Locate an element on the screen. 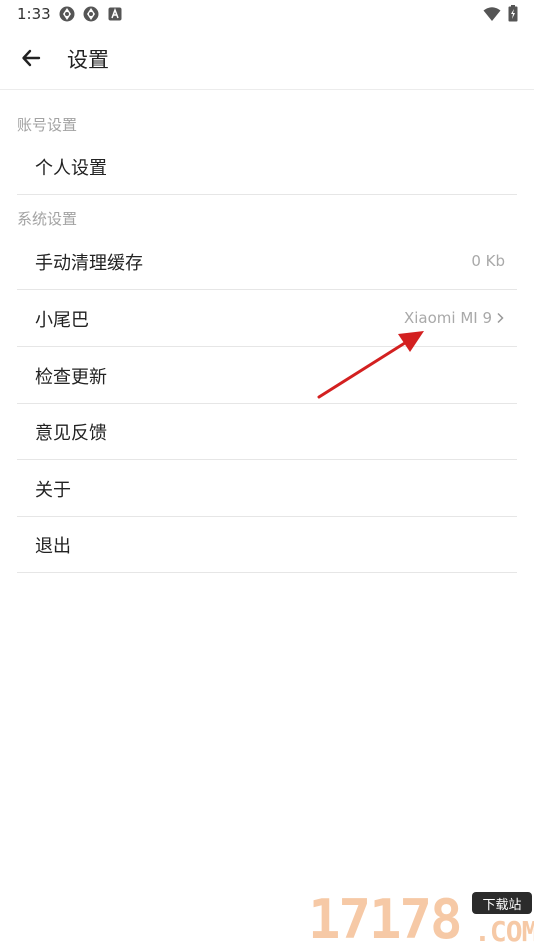  cache-size-text: 0 Kb is located at coordinates (488, 261).